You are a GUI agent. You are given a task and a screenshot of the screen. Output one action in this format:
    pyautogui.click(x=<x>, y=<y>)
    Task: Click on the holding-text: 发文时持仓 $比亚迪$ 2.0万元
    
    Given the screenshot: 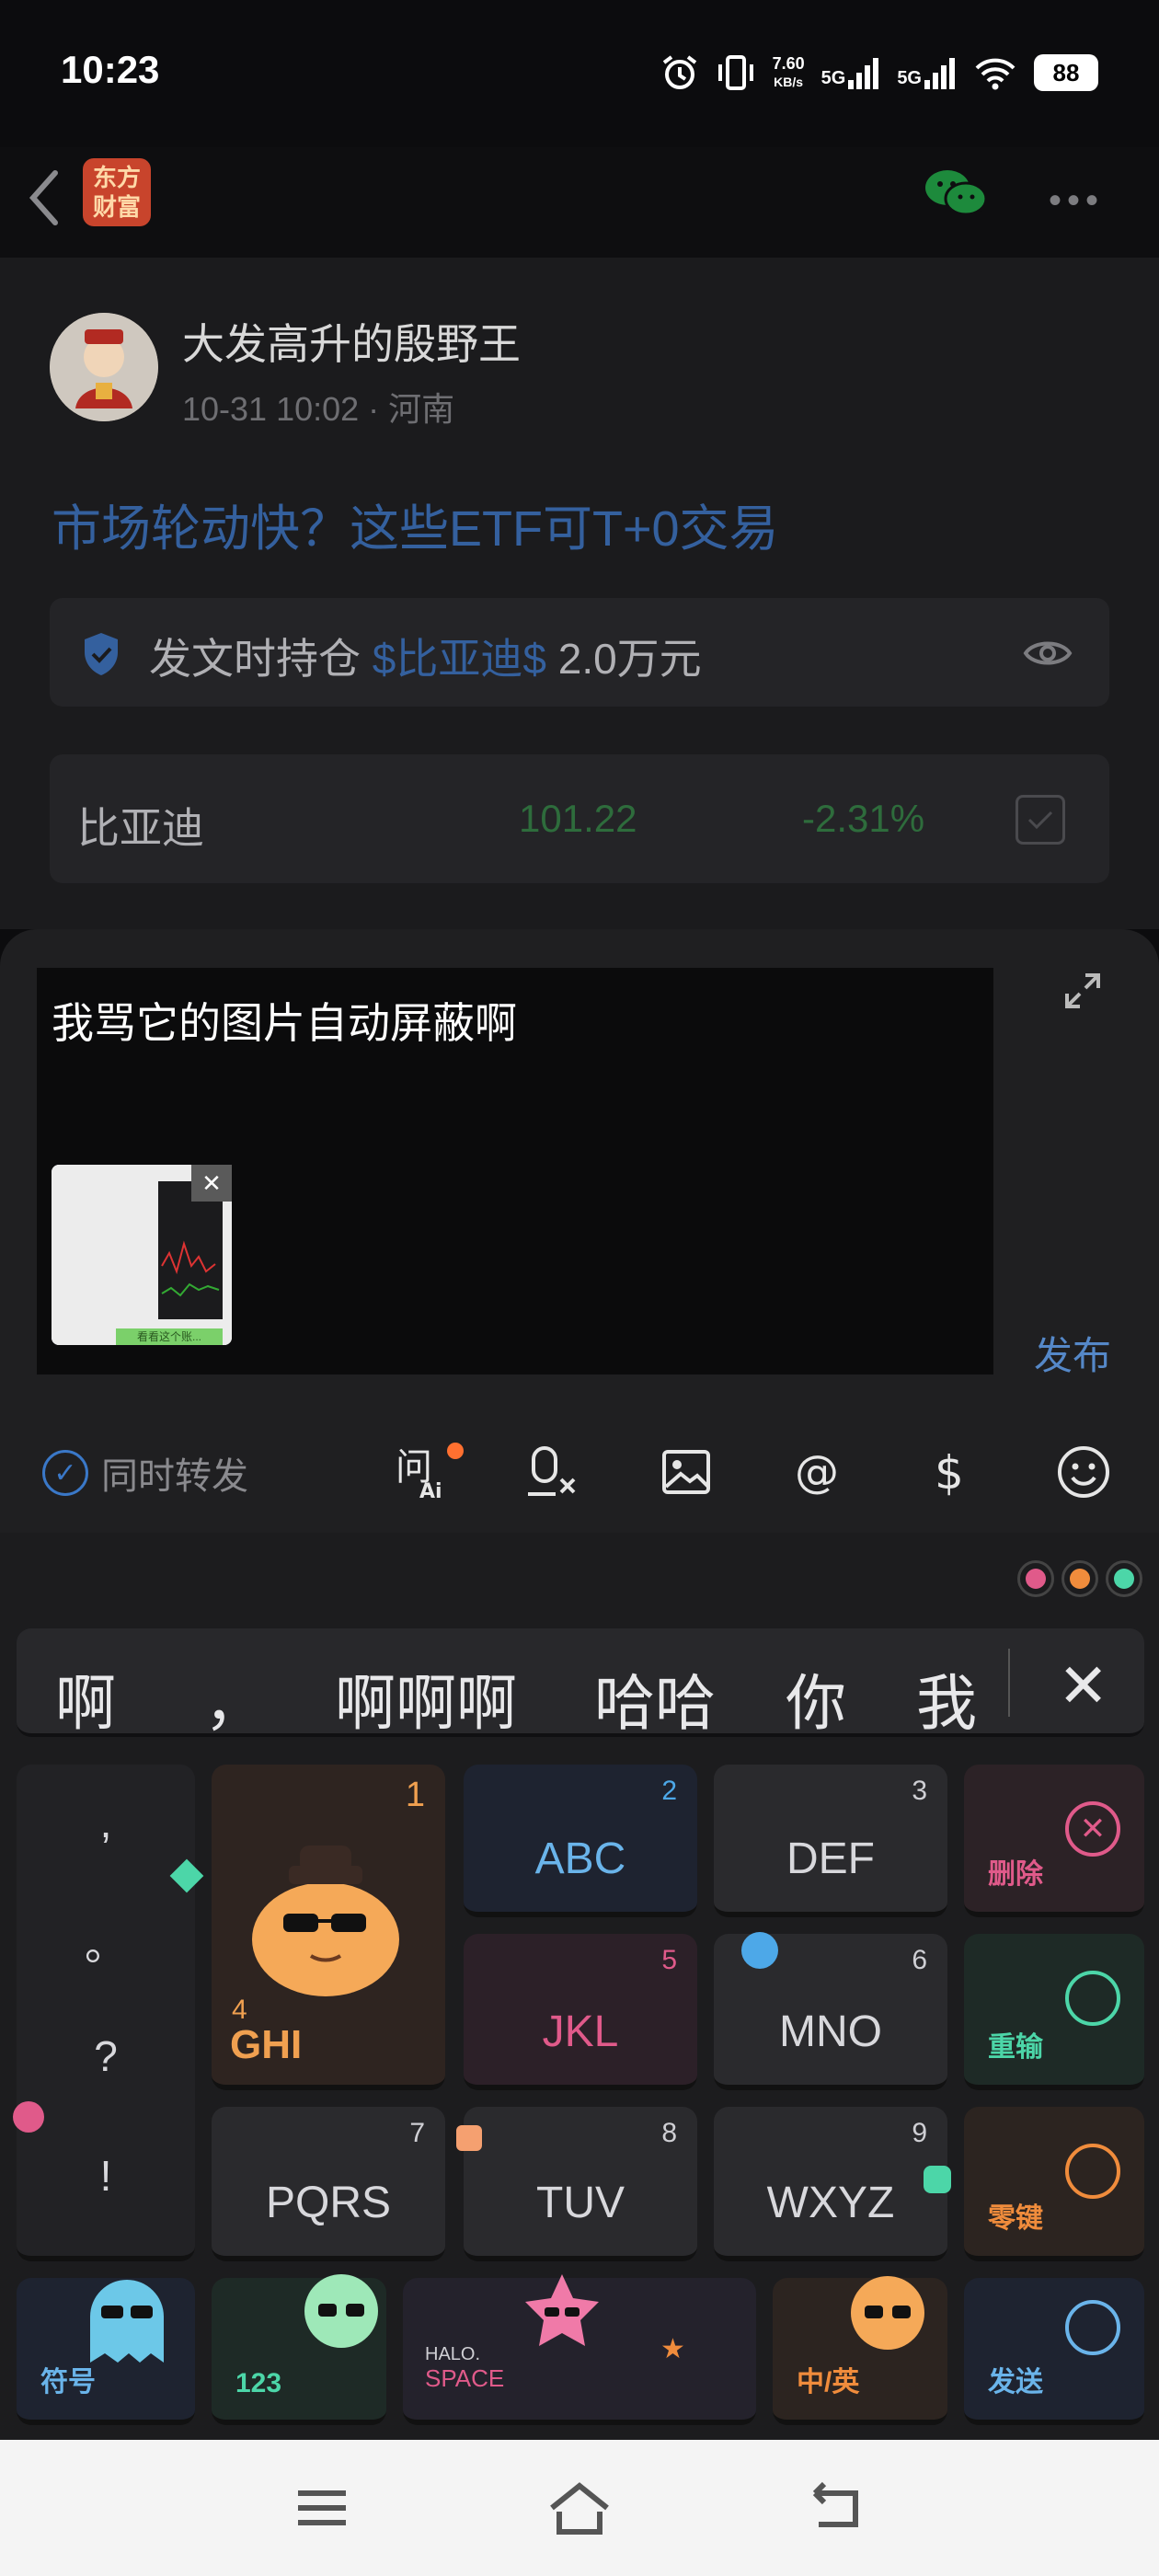 What is the action you would take?
    pyautogui.click(x=425, y=656)
    